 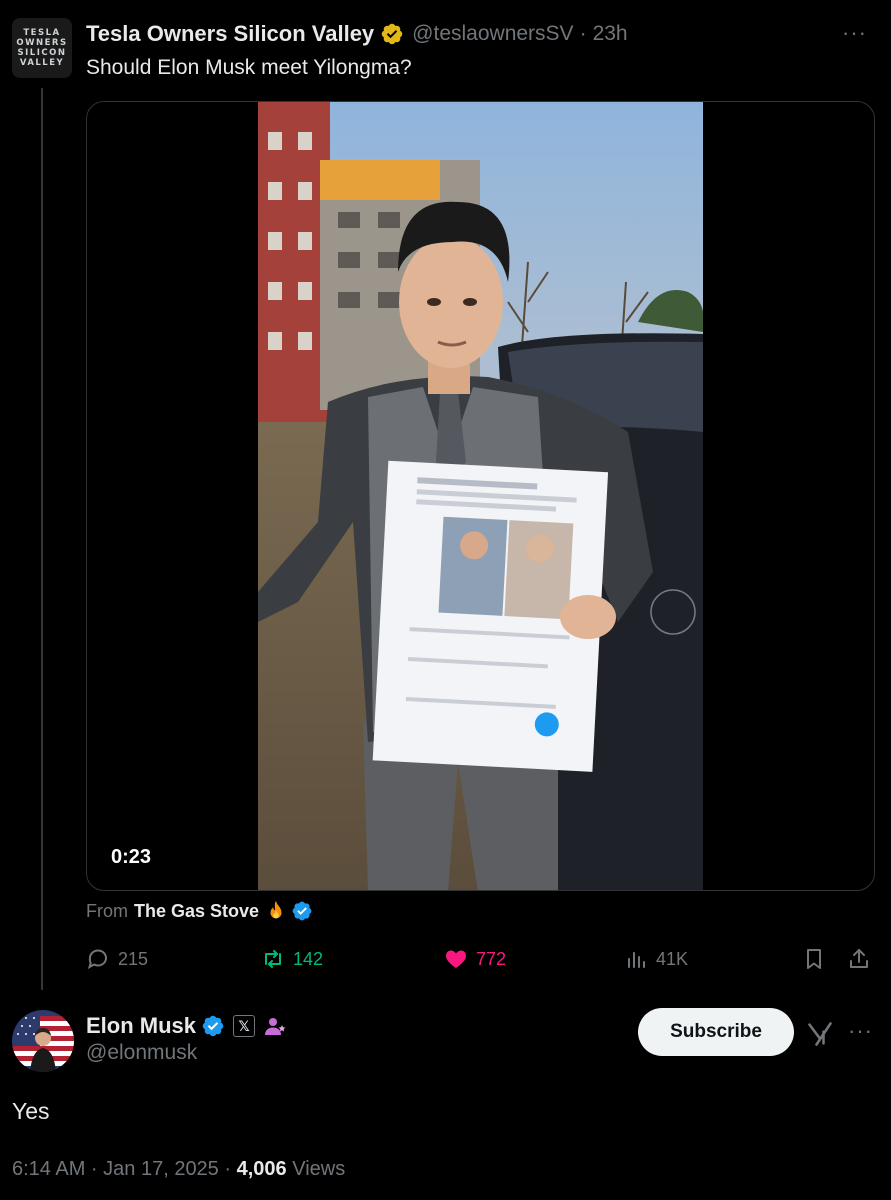 I want to click on tweet-text: Yes, so click(x=31, y=1111).